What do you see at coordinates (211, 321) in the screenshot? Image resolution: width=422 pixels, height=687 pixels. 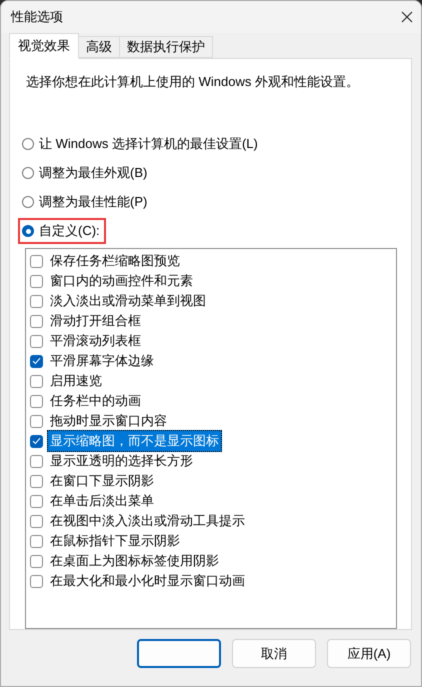 I see `checkbox-item: 滑动打开组合框` at bounding box center [211, 321].